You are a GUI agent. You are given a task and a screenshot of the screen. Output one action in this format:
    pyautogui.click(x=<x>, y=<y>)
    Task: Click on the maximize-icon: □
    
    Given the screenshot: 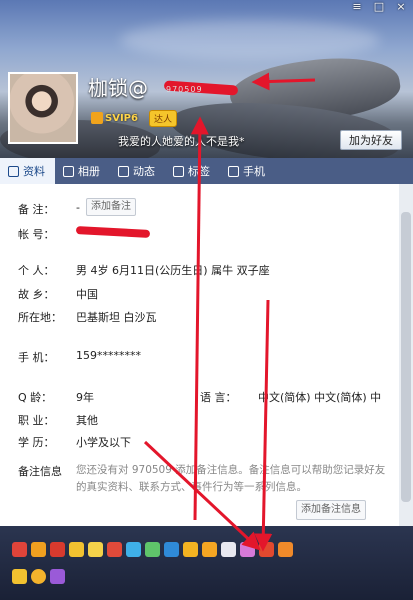 What is the action you would take?
    pyautogui.click(x=379, y=7)
    